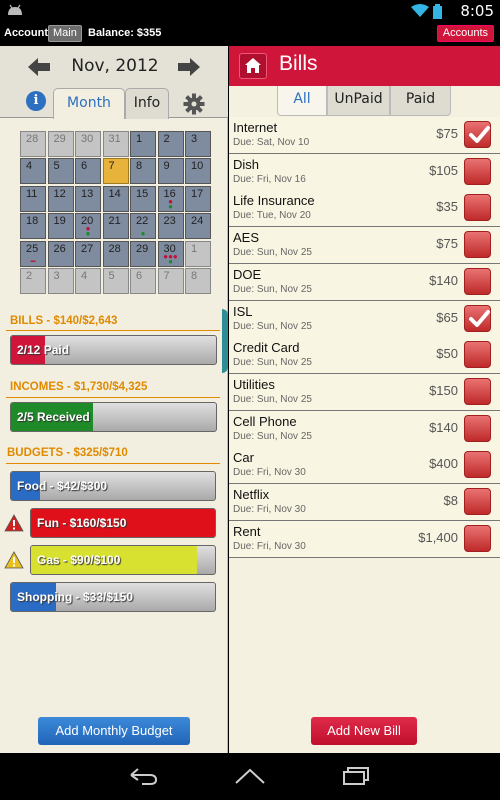  I want to click on calendar-day: 20 ● ●, so click(88, 226).